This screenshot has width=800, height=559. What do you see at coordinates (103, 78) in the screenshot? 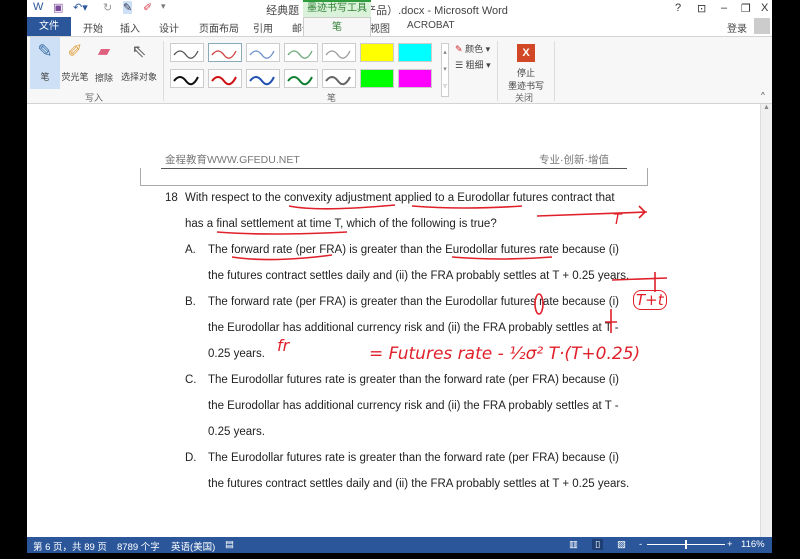
I see `eraser-label: 擦除` at bounding box center [103, 78].